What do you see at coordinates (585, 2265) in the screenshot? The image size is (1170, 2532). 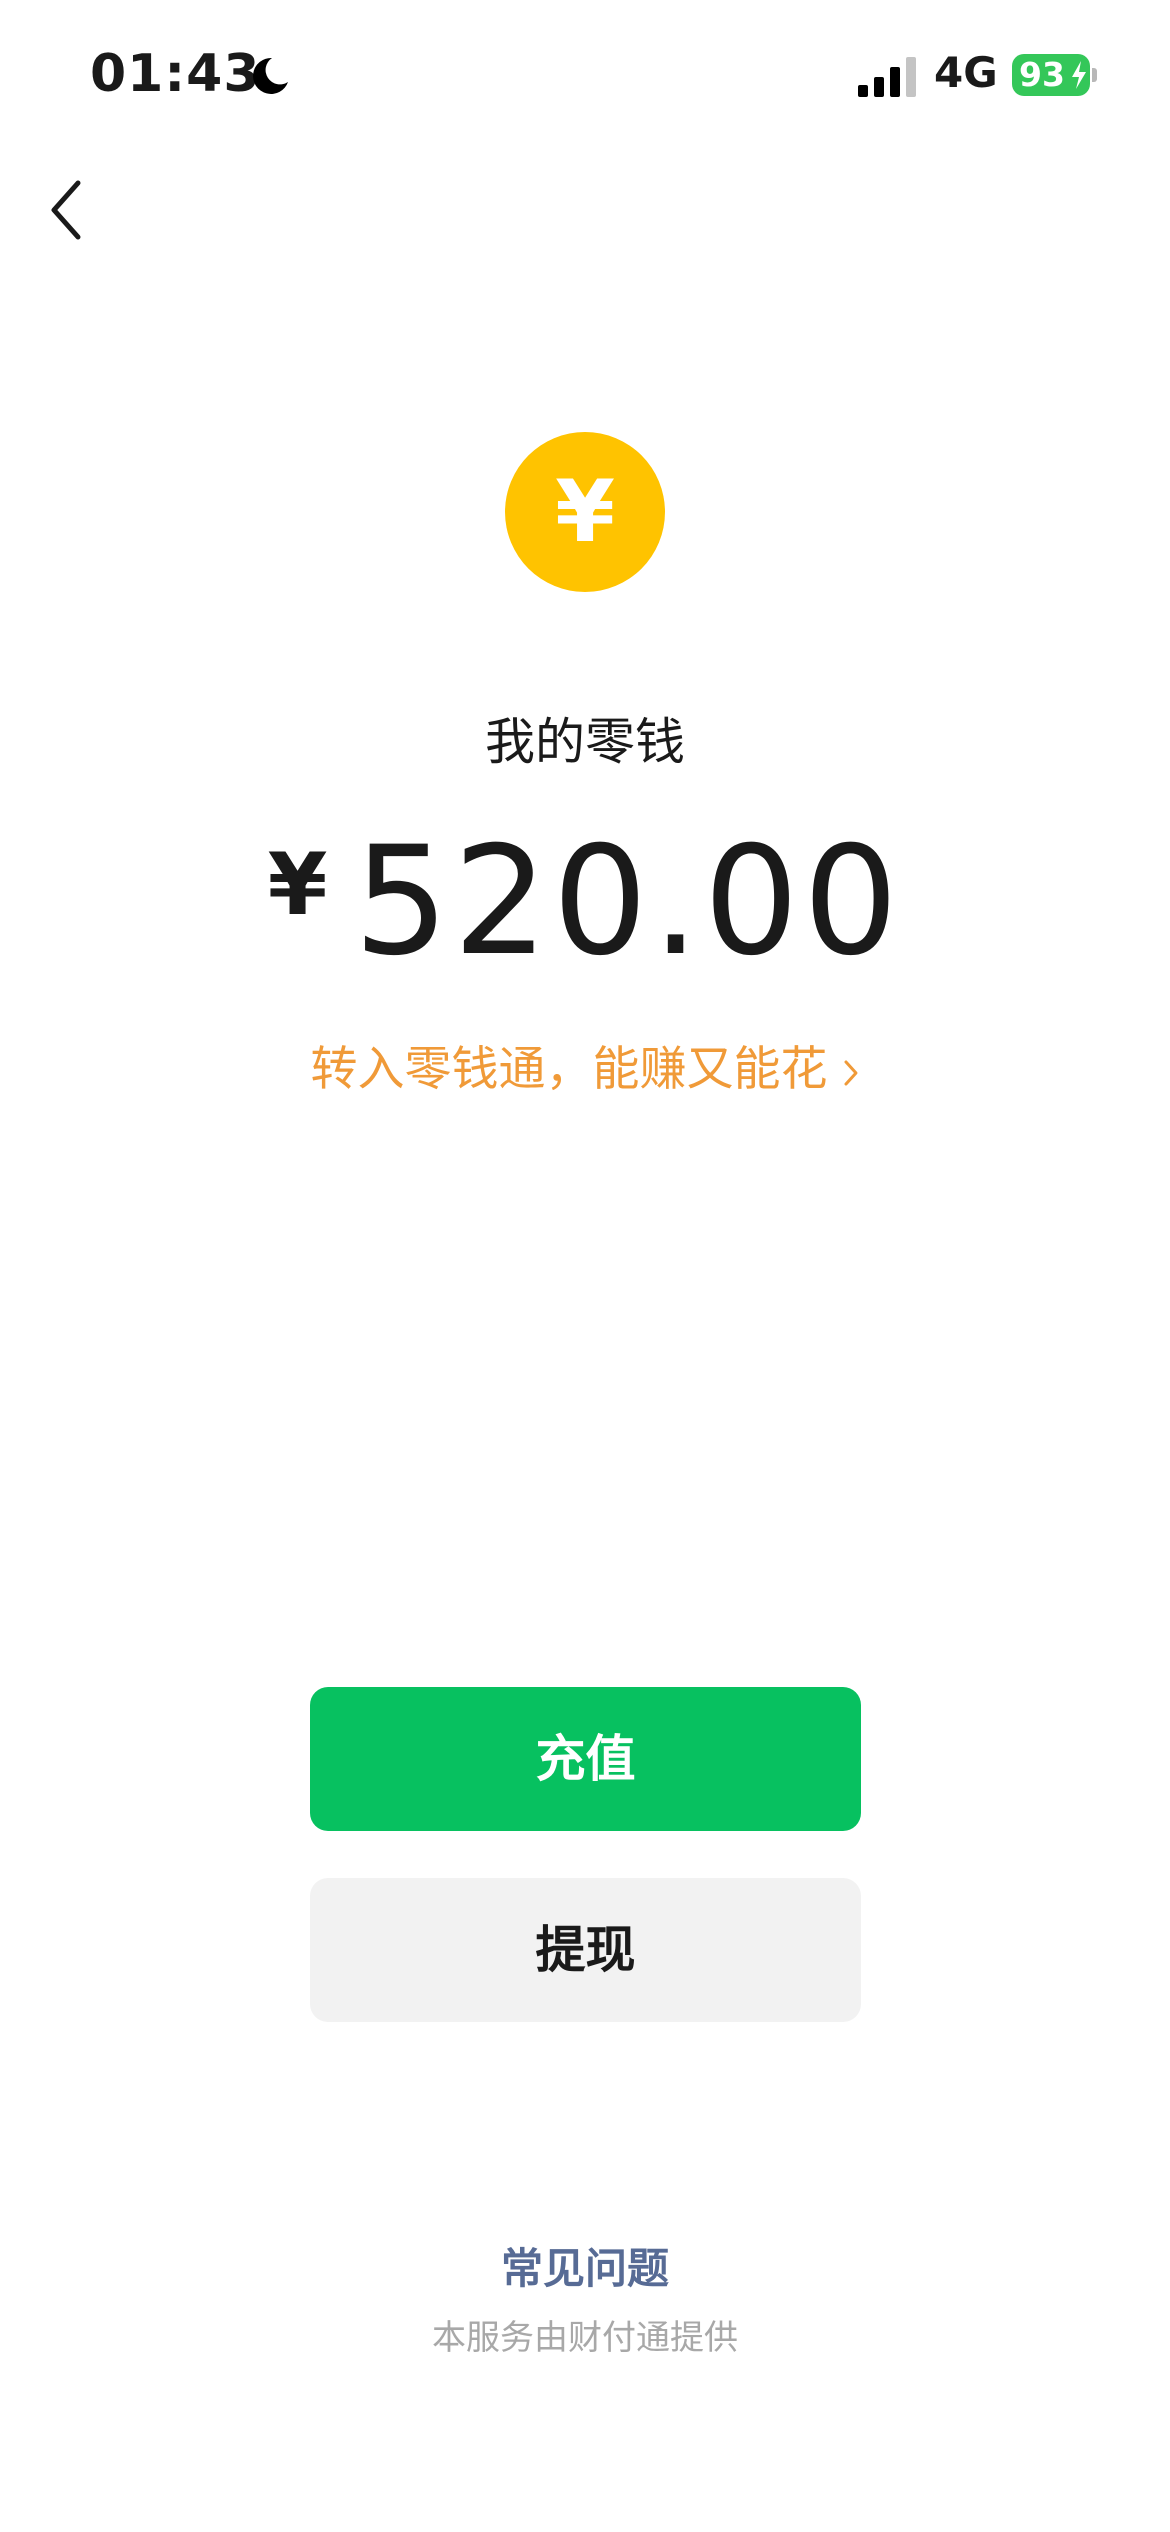 I see `faq-link: 常见问题` at bounding box center [585, 2265].